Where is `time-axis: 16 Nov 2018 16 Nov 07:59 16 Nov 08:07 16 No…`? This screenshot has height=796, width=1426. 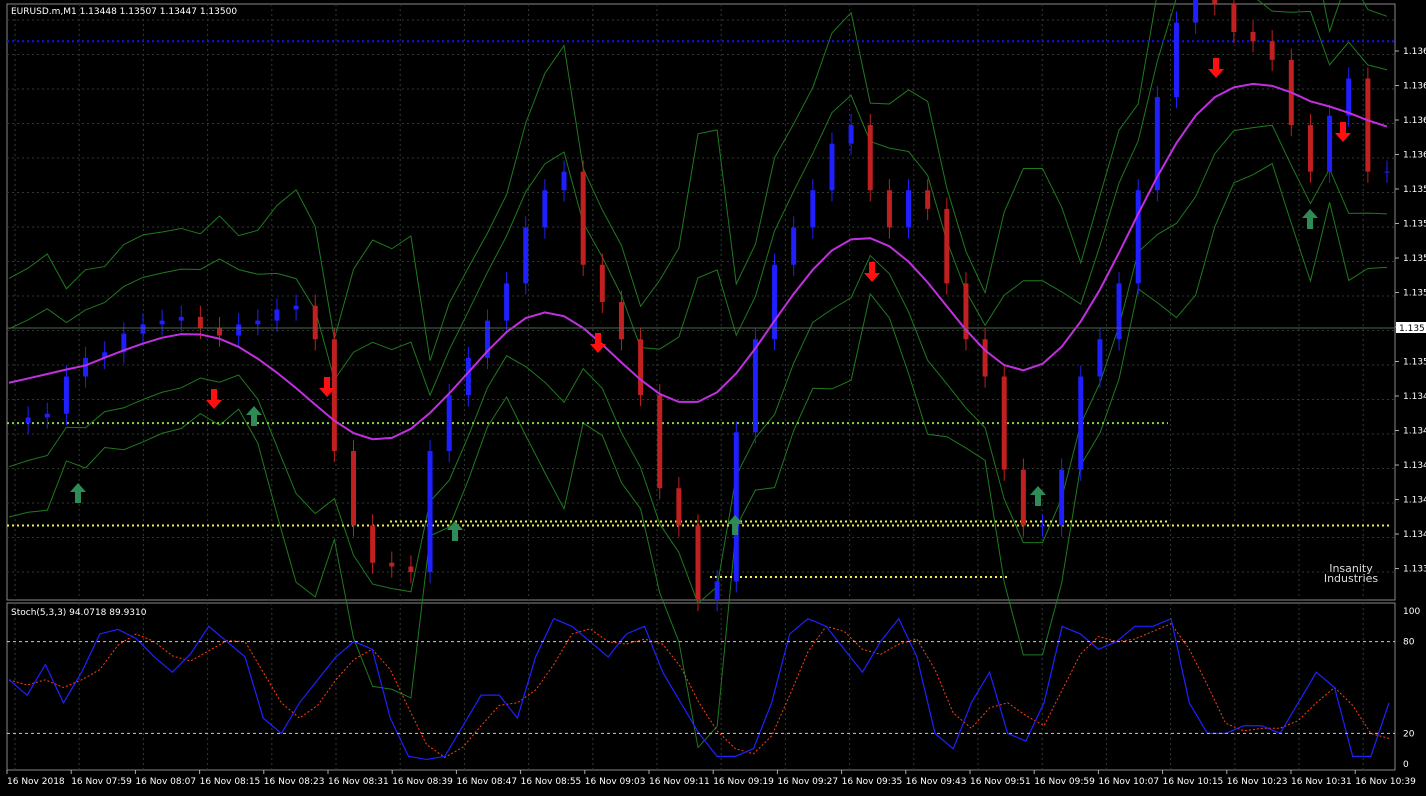 time-axis: 16 Nov 2018 16 Nov 07:59 16 Nov 08:07 16 No… is located at coordinates (711, 778).